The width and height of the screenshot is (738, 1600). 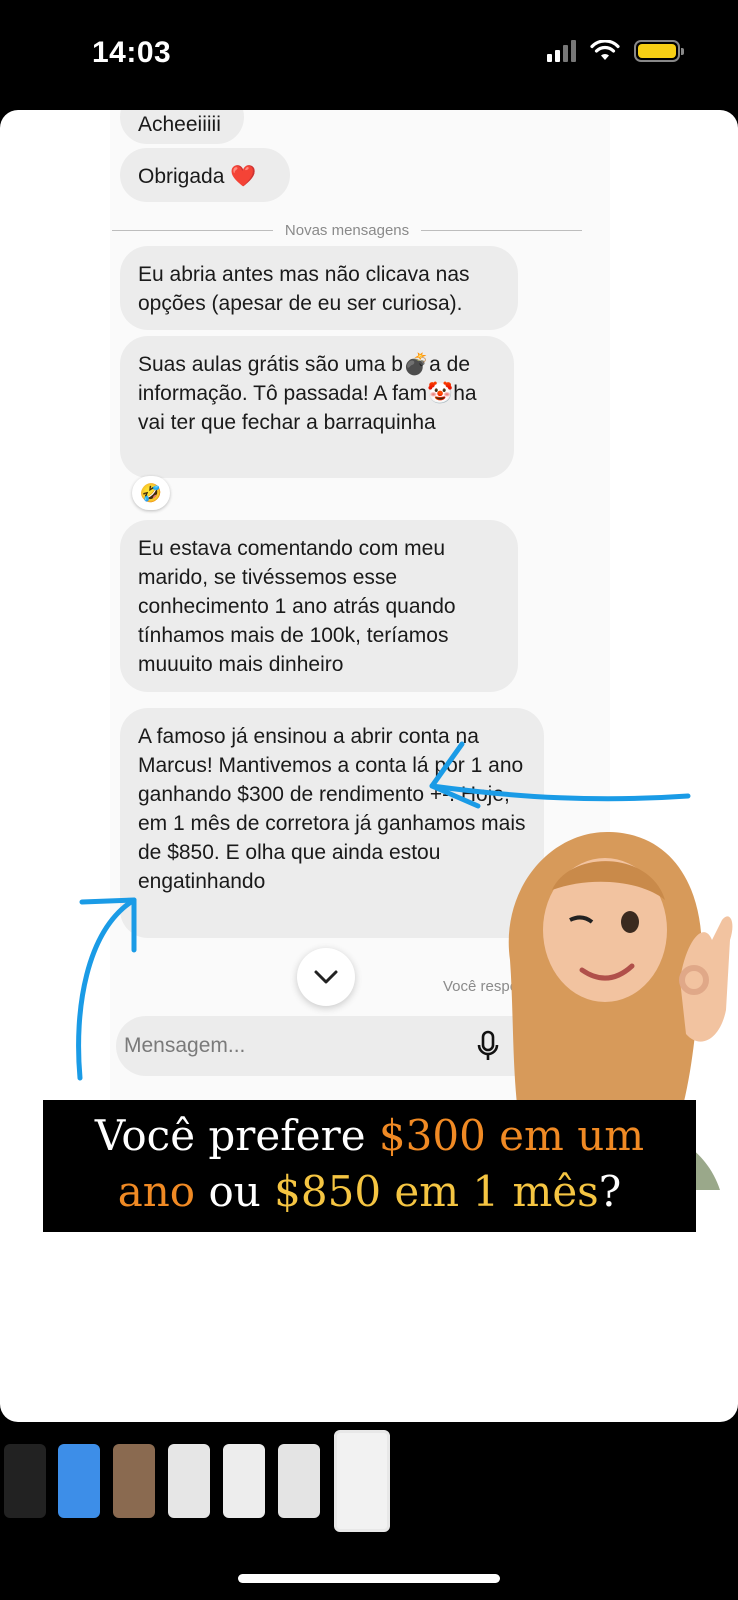 I want to click on clock: 14:03, so click(x=132, y=52).